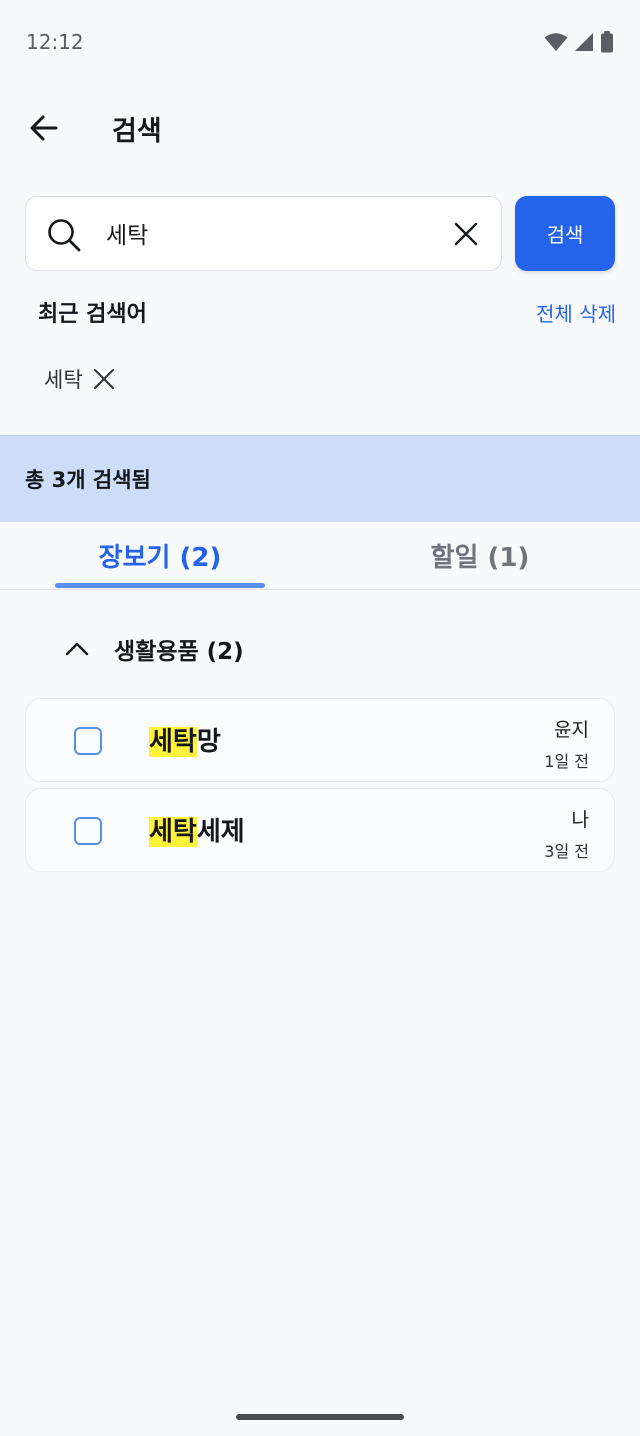 This screenshot has width=640, height=1436. What do you see at coordinates (320, 1417) in the screenshot?
I see `home-indicator` at bounding box center [320, 1417].